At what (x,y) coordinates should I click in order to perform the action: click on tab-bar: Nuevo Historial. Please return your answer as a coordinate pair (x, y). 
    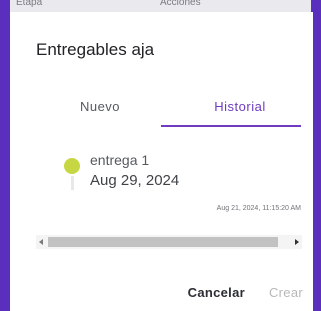
    Looking at the image, I should click on (170, 106).